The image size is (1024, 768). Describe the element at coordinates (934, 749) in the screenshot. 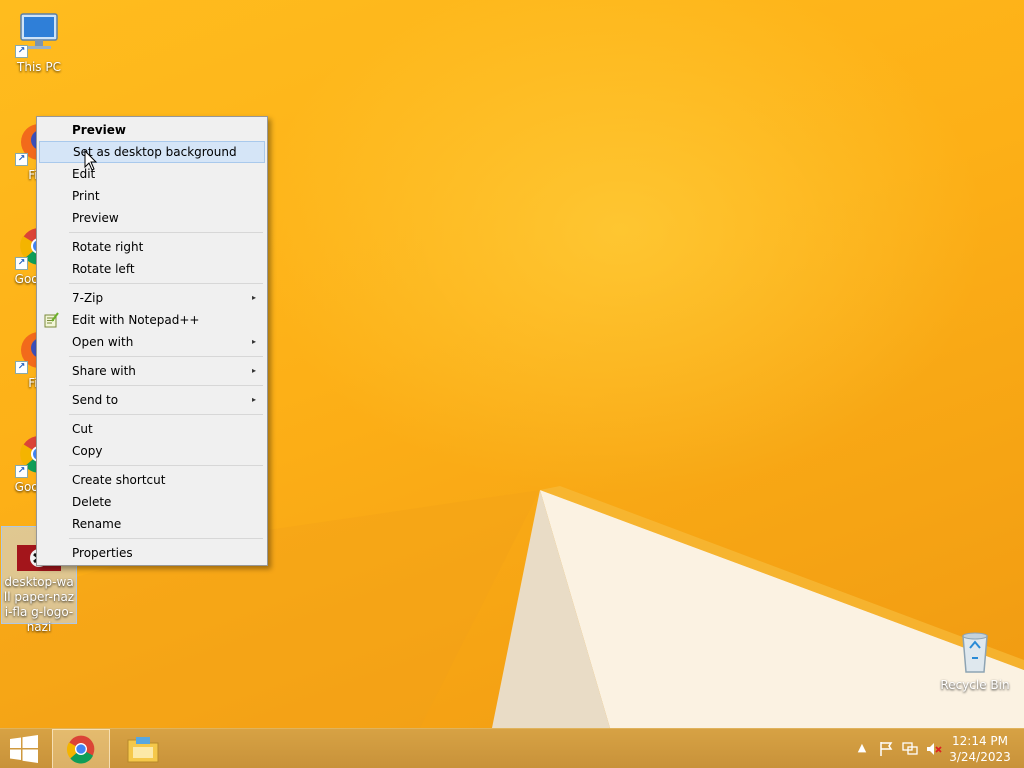

I see `volume-muted-icon` at that location.